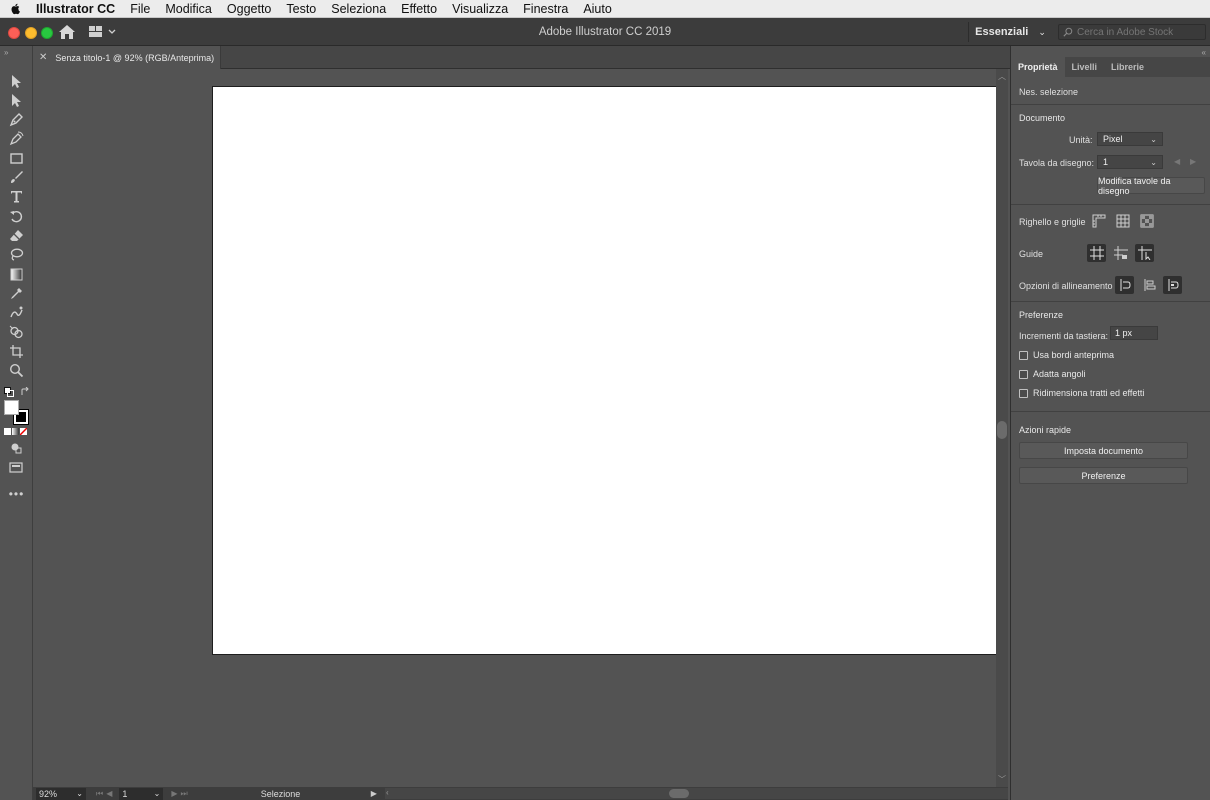  I want to click on menu-oggetto: Oggetto, so click(249, 9).